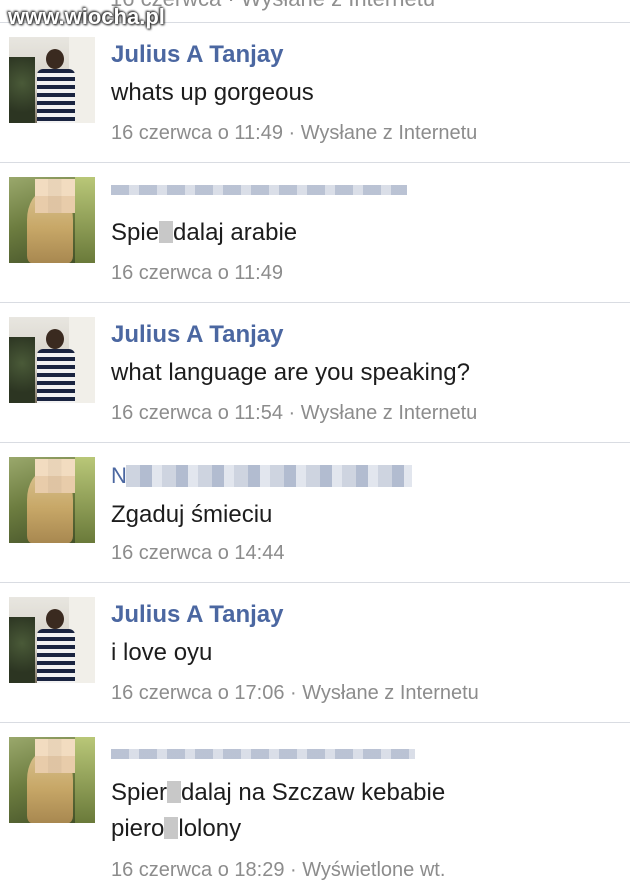 The height and width of the screenshot is (890, 630). I want to click on message-text-line2: piero lolony, so click(176, 828).